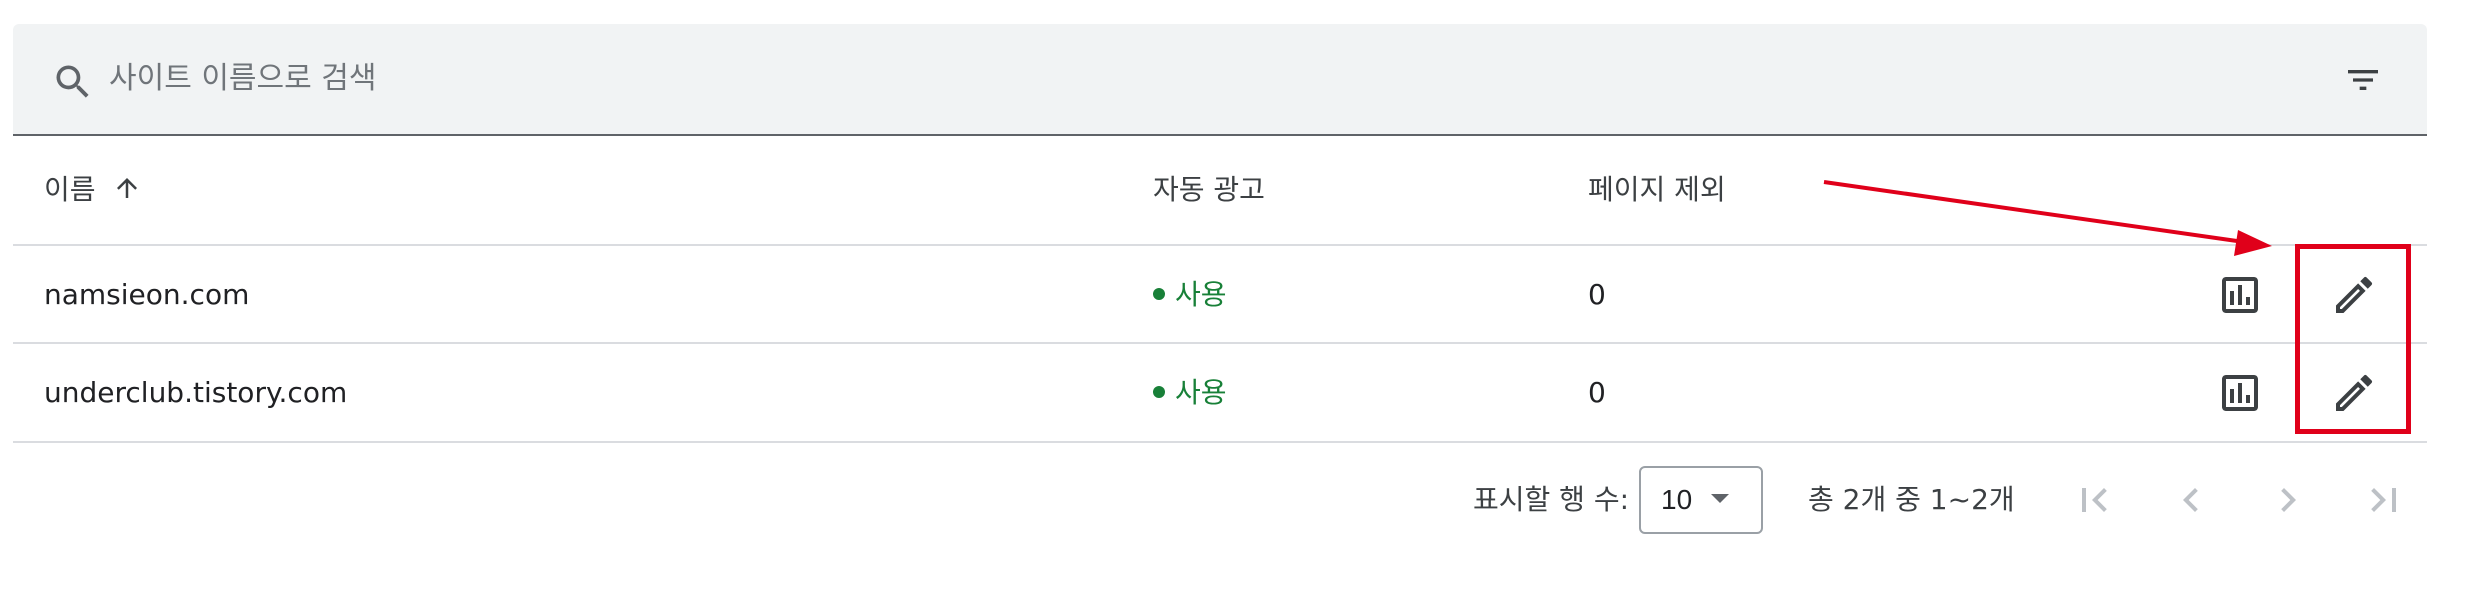  Describe the element at coordinates (2094, 500) in the screenshot. I see `first-page-icon` at that location.